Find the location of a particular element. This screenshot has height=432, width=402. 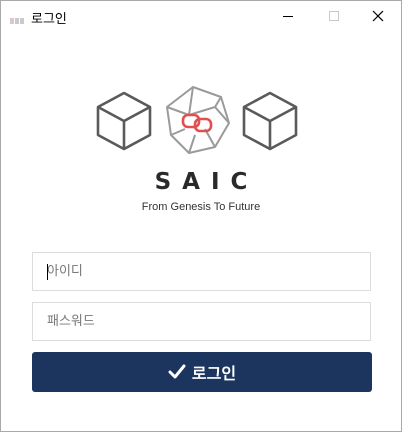

minimize-button is located at coordinates (288, 16).